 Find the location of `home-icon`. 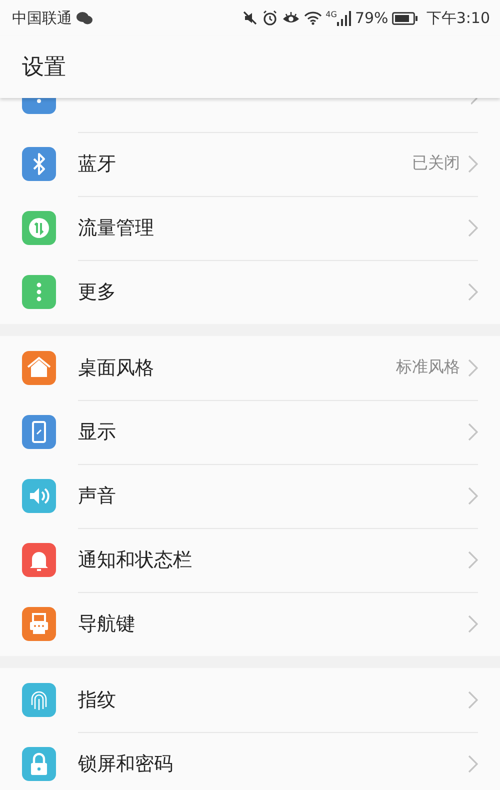

home-icon is located at coordinates (39, 368).